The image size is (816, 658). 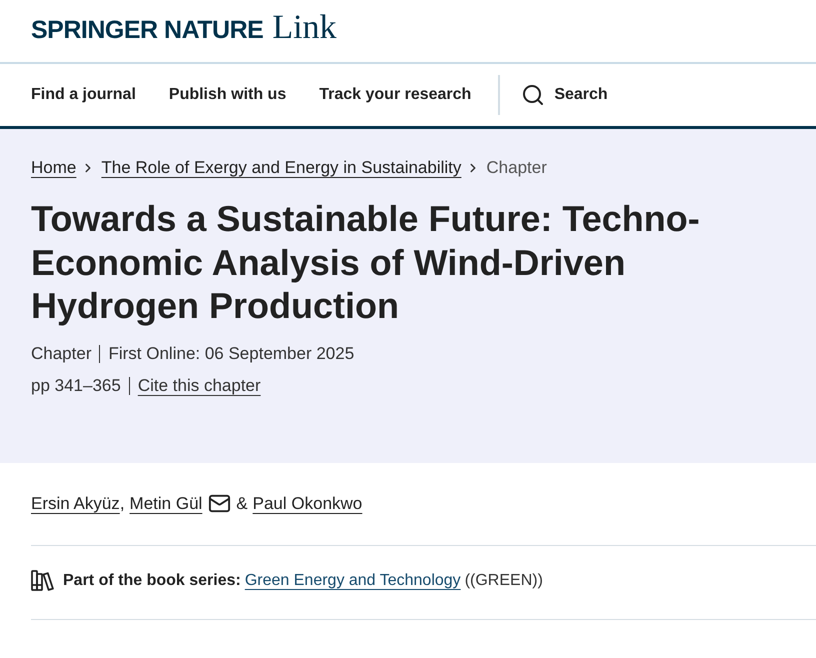 I want to click on series-label: Part of the book series:, so click(x=152, y=580).